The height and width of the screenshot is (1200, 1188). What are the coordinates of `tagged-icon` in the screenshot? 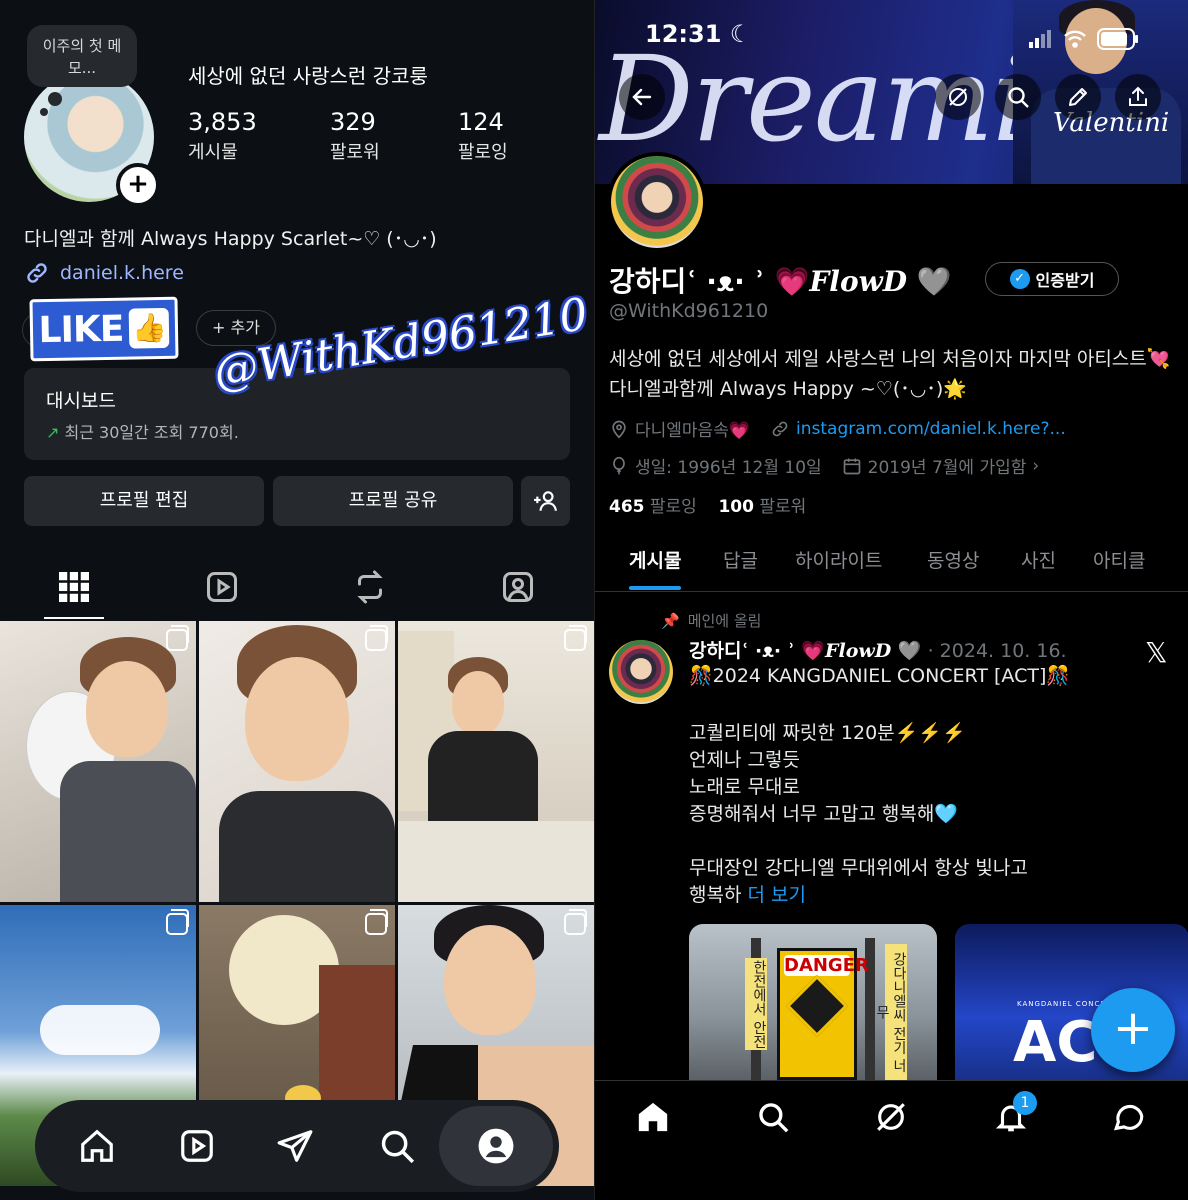 It's located at (518, 587).